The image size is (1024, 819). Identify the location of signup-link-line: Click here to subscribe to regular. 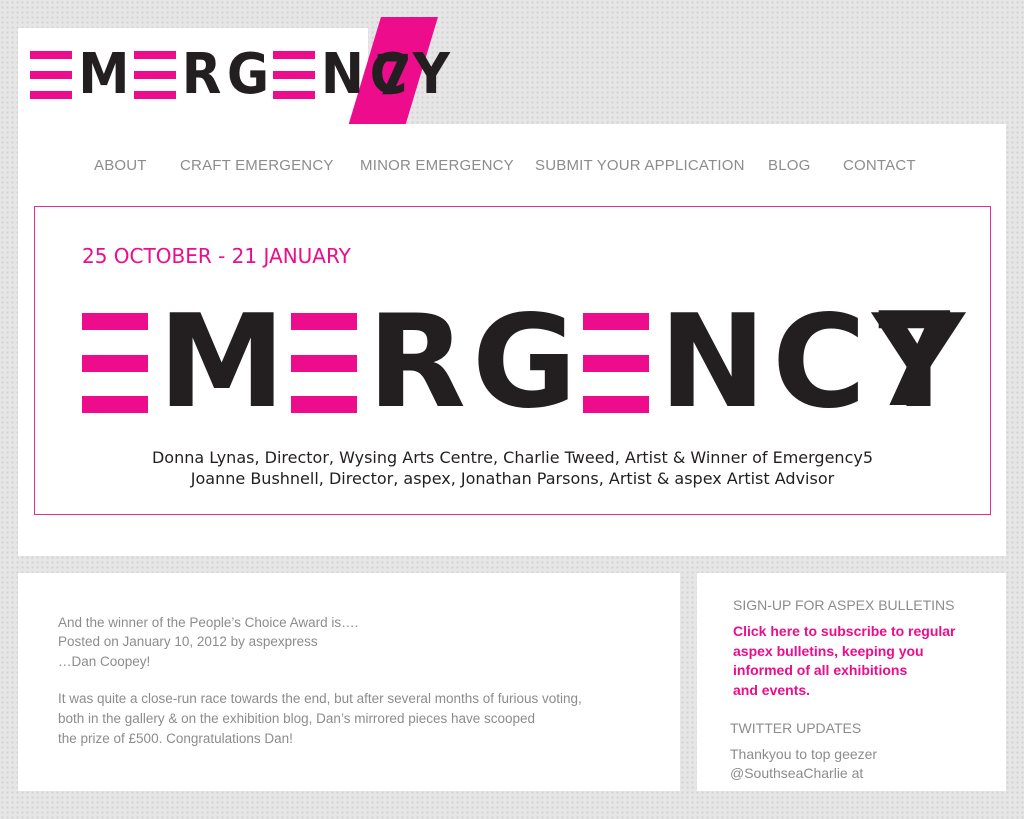
(844, 631).